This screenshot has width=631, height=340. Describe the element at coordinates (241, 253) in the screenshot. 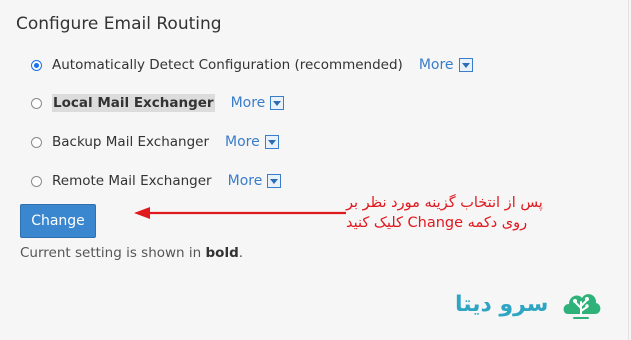

I see `note-suffix: .` at that location.